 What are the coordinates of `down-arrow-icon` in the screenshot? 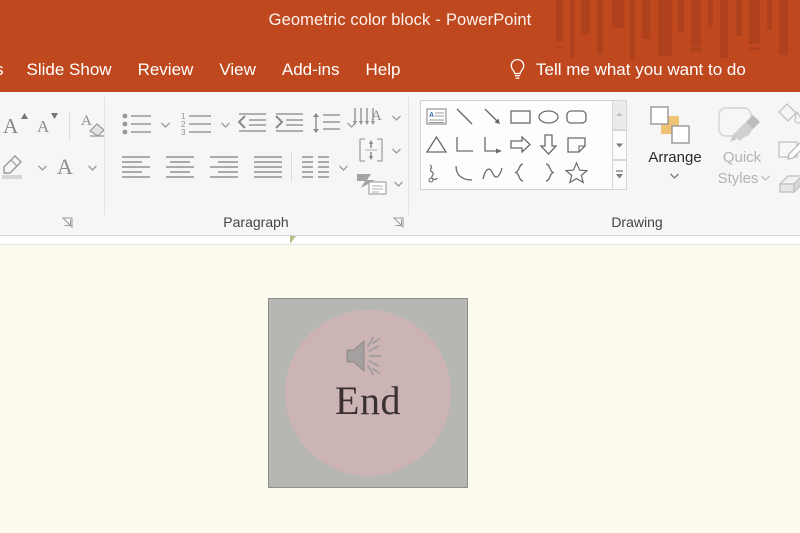 It's located at (548, 144).